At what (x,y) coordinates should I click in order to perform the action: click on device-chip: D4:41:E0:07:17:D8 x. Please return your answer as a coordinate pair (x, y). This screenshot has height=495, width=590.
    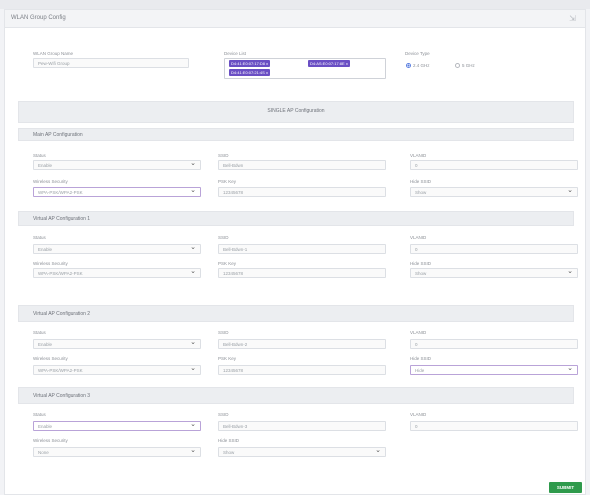
    Looking at the image, I should click on (250, 63).